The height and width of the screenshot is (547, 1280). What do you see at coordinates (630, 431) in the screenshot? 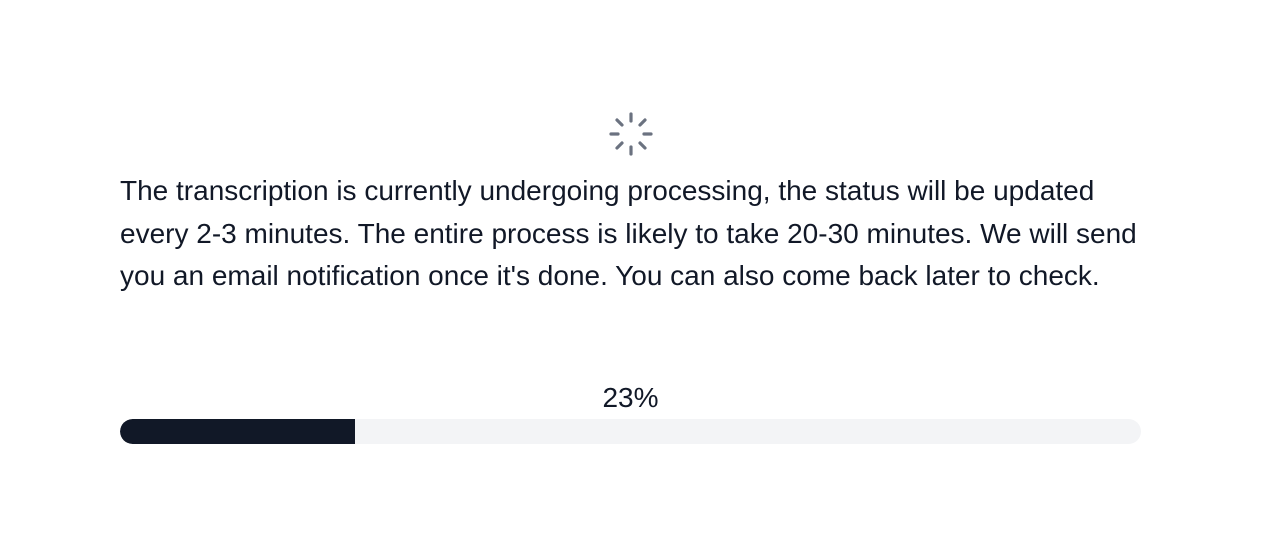
I see `progress-bar` at bounding box center [630, 431].